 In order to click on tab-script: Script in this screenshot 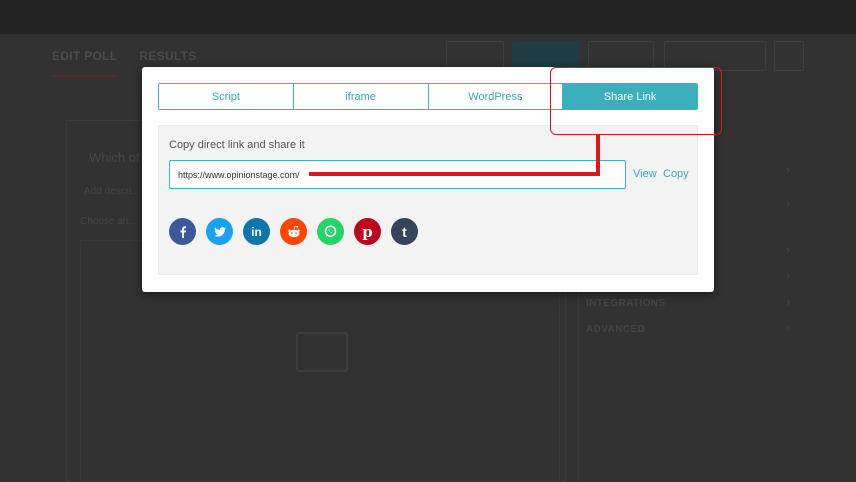, I will do `click(226, 96)`.